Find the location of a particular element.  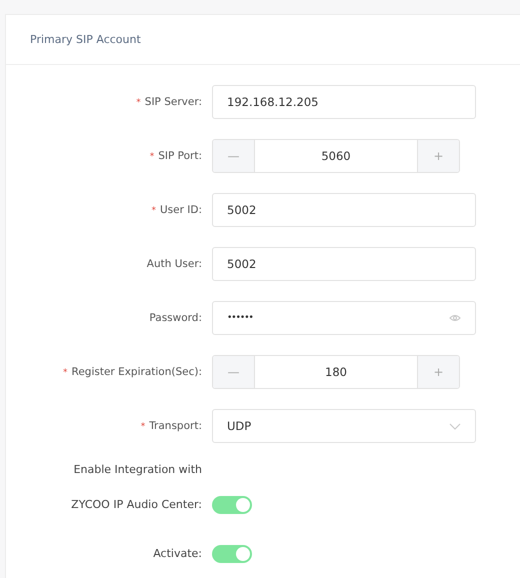

field-label: Password: is located at coordinates (175, 318).